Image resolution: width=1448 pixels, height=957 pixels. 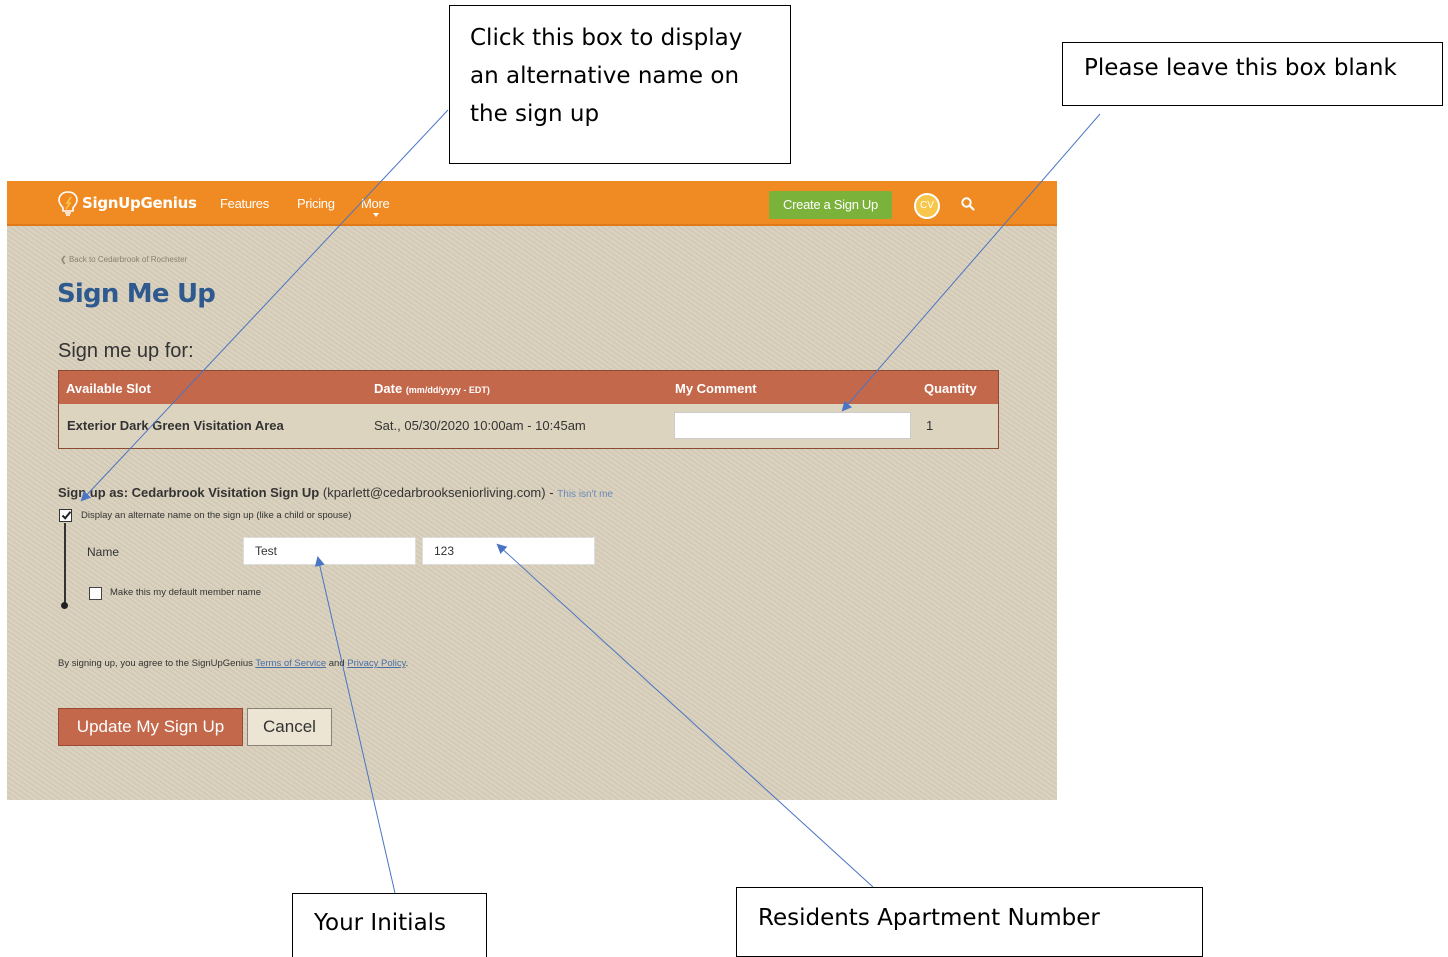 What do you see at coordinates (376, 215) in the screenshot?
I see `caret-down-icon` at bounding box center [376, 215].